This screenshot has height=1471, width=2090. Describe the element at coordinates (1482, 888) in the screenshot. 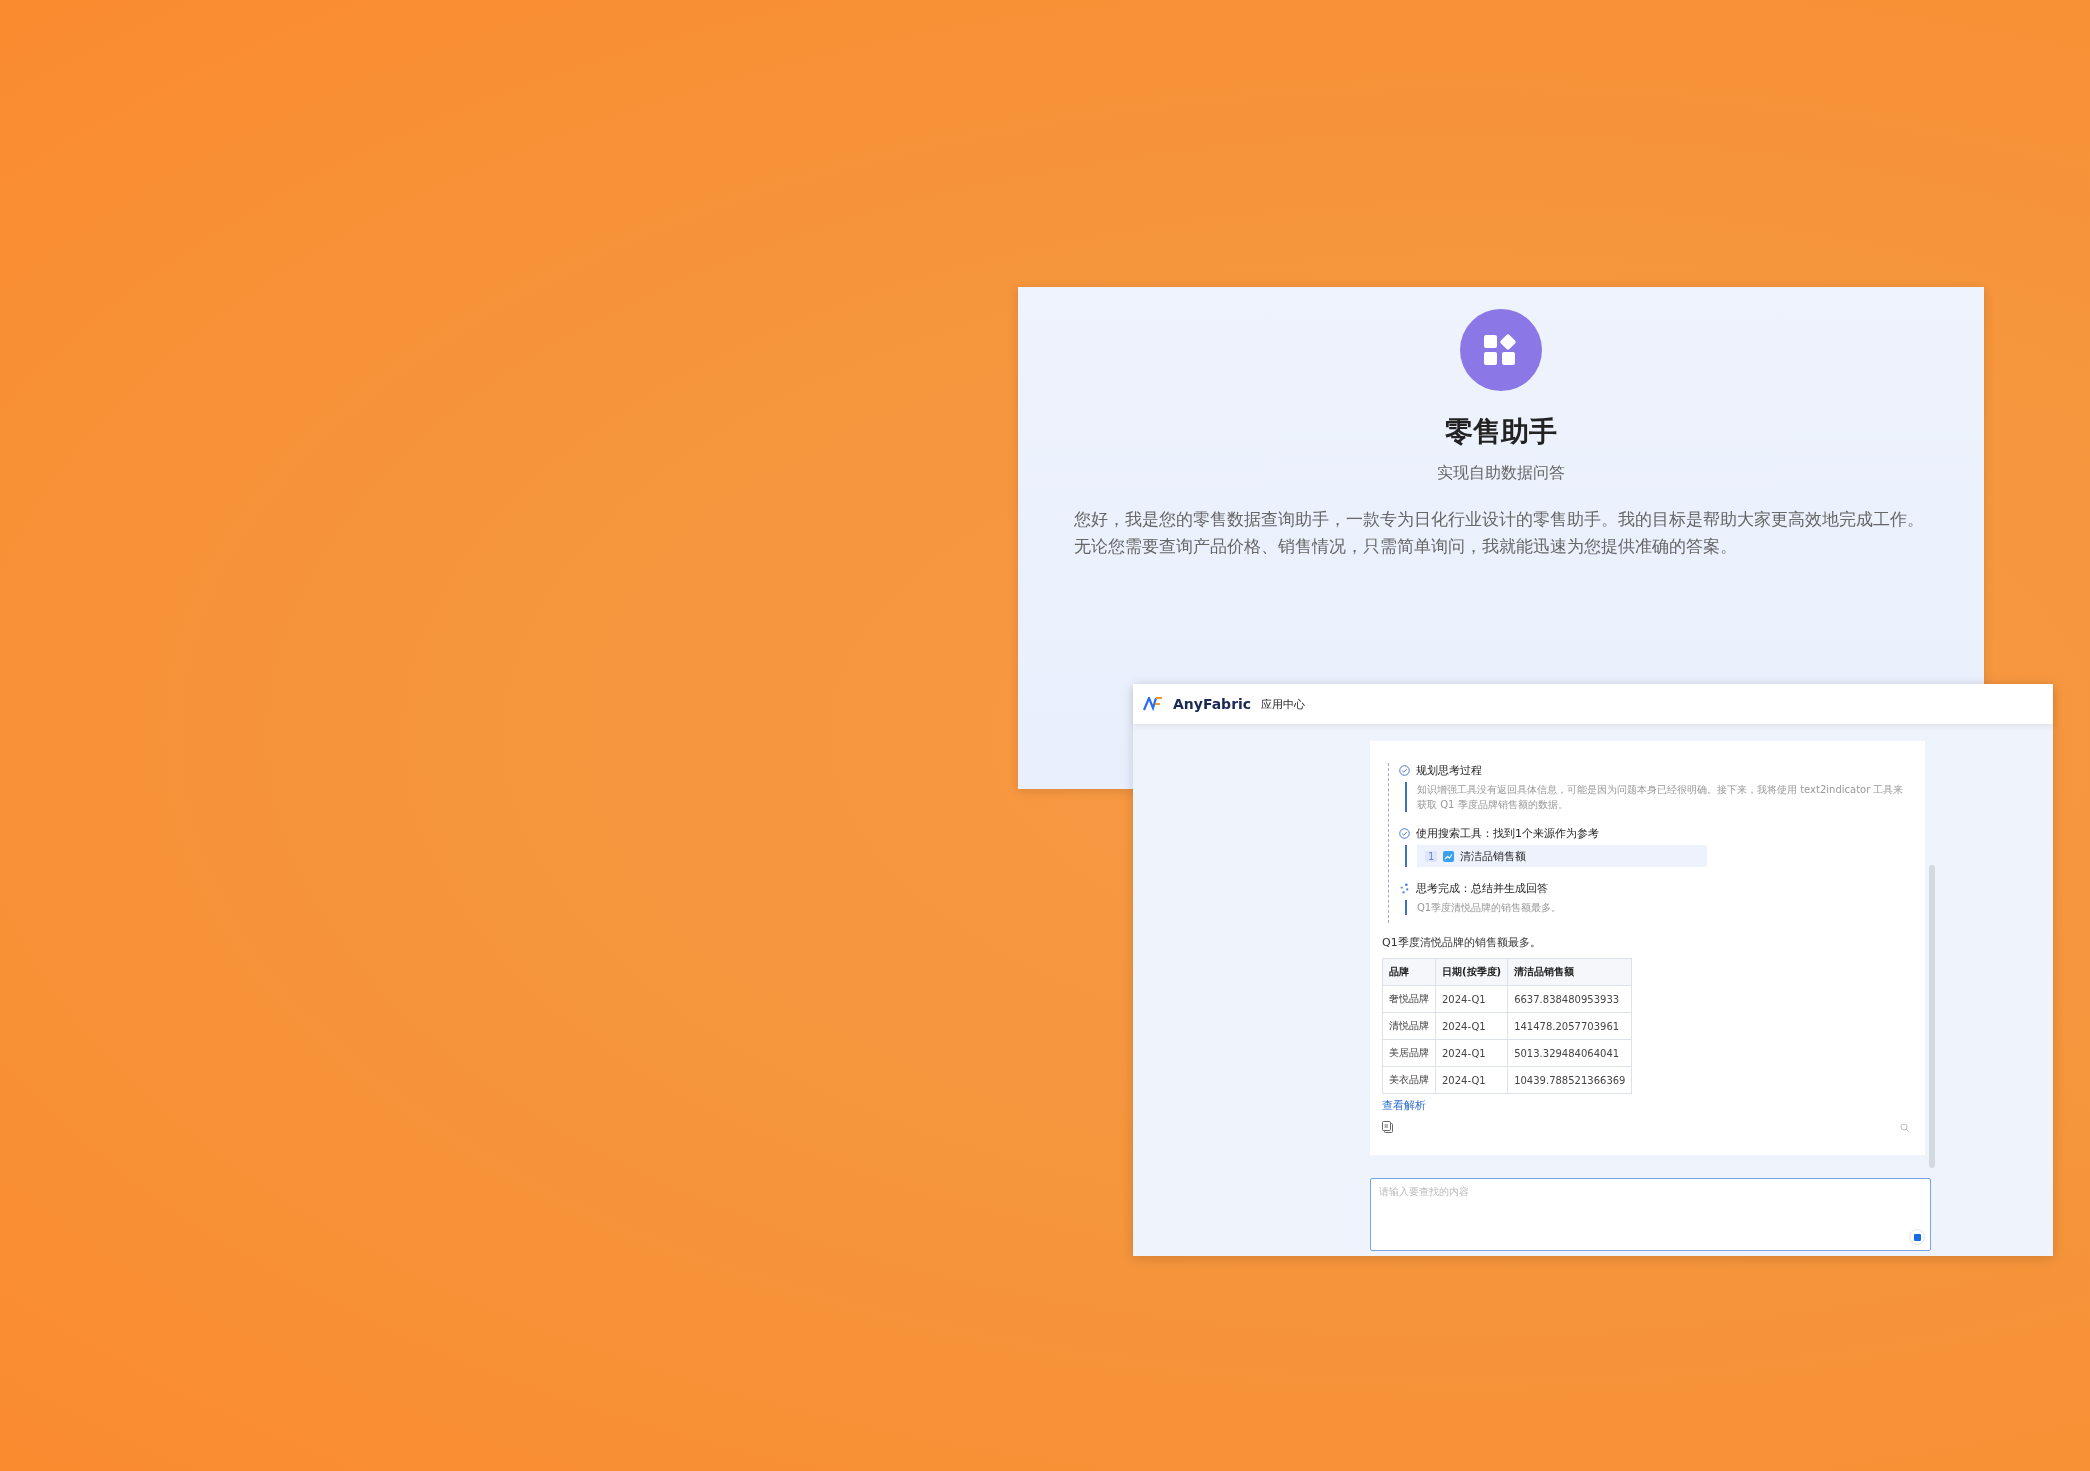

I see `step-title: 思考完成：总结并生成回答` at that location.